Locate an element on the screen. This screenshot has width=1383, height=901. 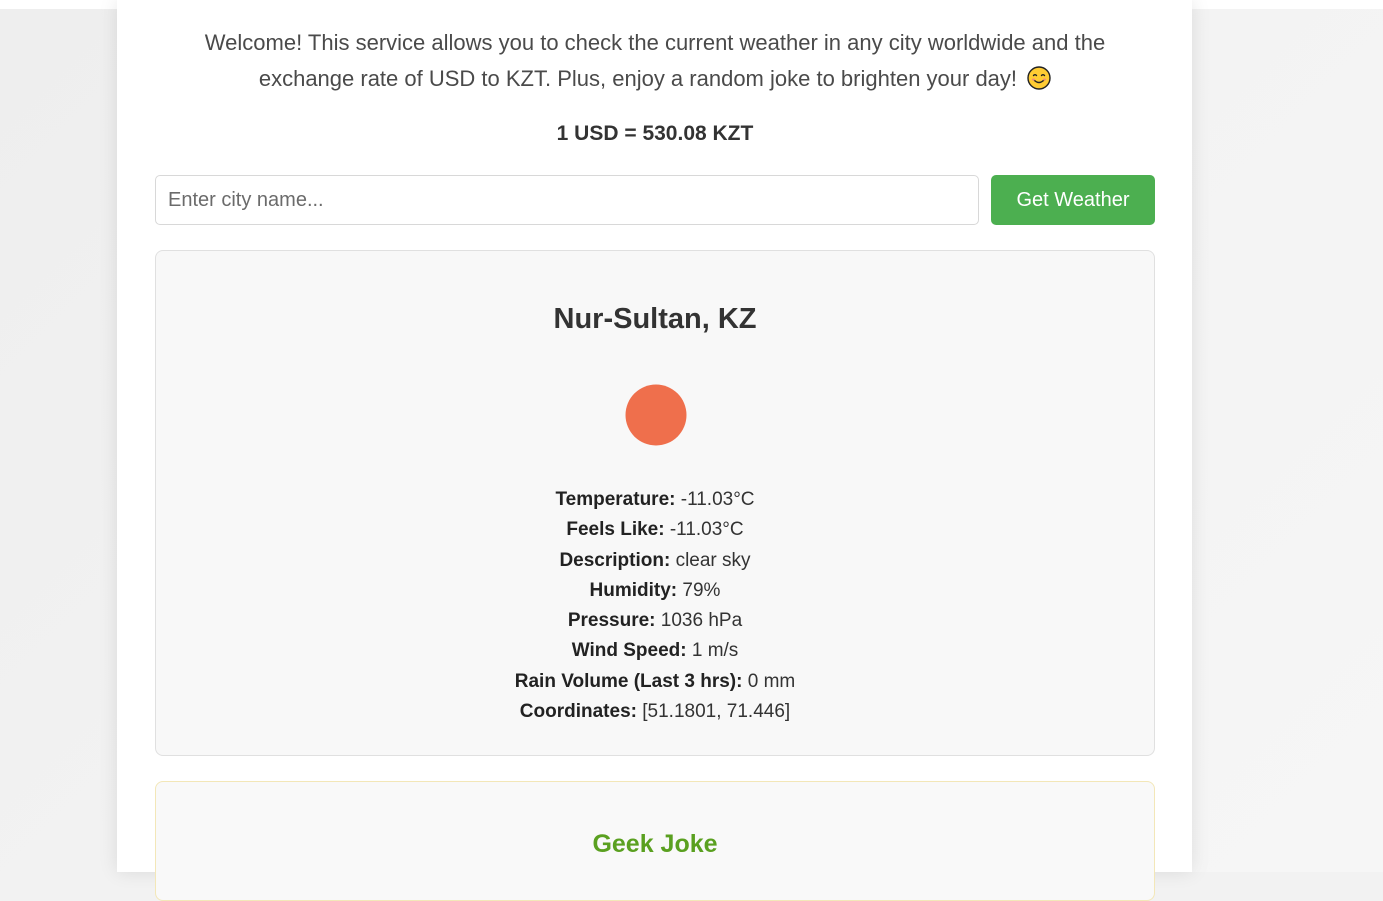
search-row: Get Weather is located at coordinates (655, 200).